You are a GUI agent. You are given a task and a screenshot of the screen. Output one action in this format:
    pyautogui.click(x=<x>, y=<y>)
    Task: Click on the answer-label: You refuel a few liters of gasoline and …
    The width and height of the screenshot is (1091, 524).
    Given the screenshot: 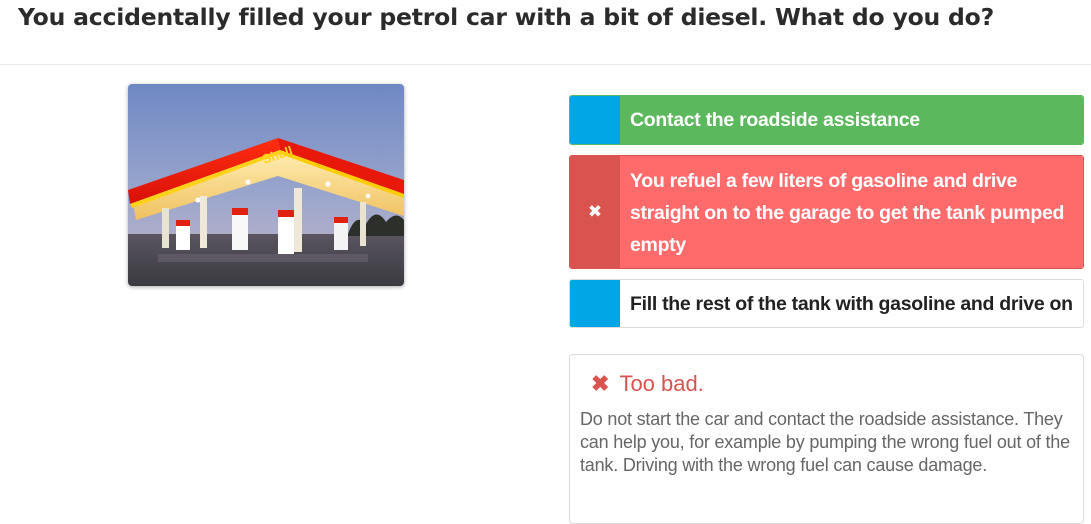 What is the action you would take?
    pyautogui.click(x=851, y=212)
    